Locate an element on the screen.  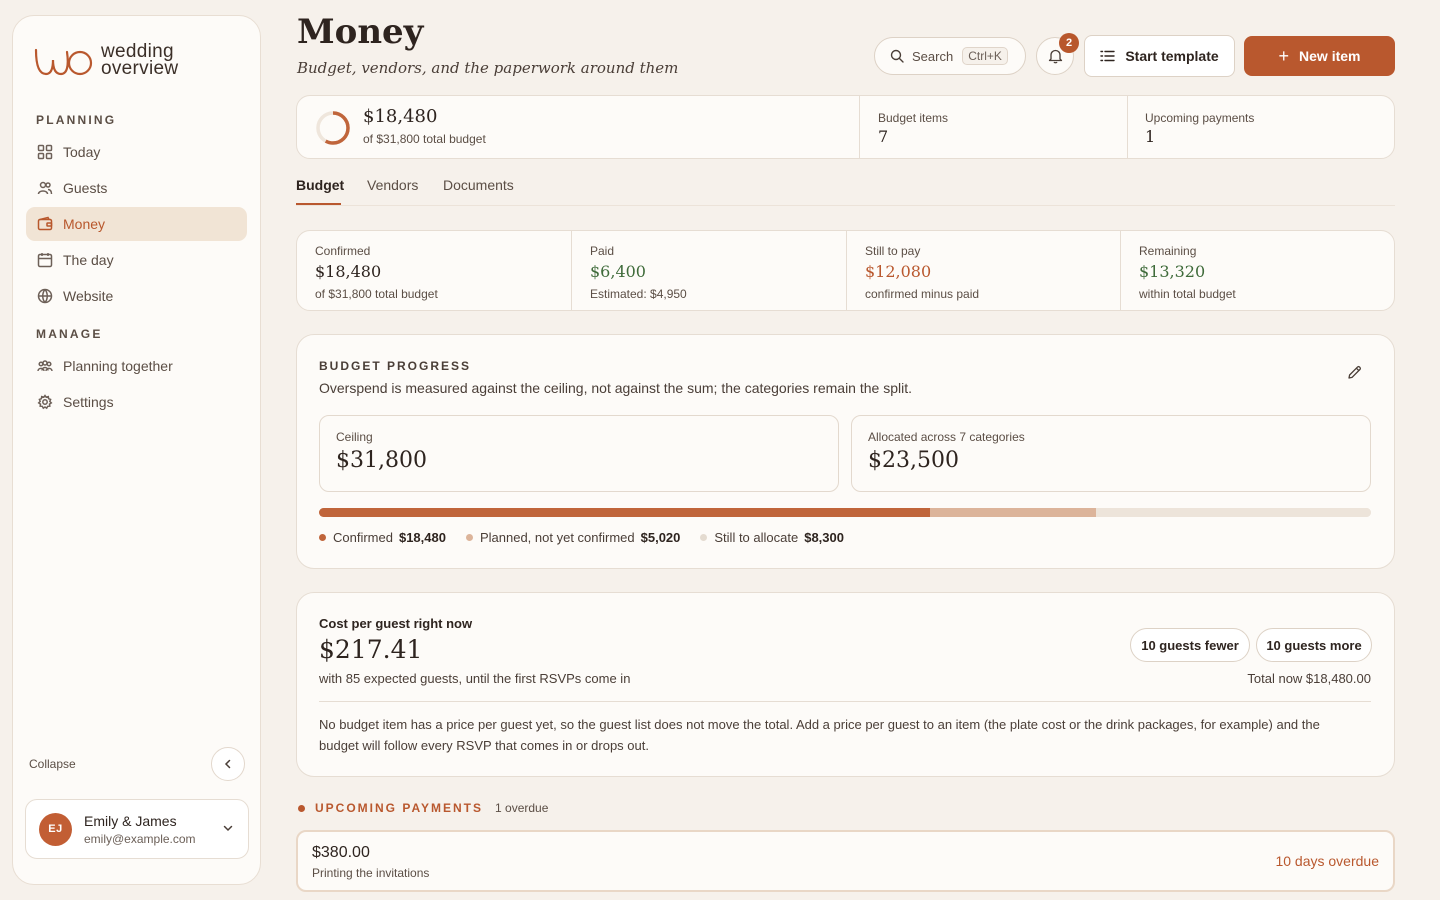
notification-badge: 2 is located at coordinates (1069, 43).